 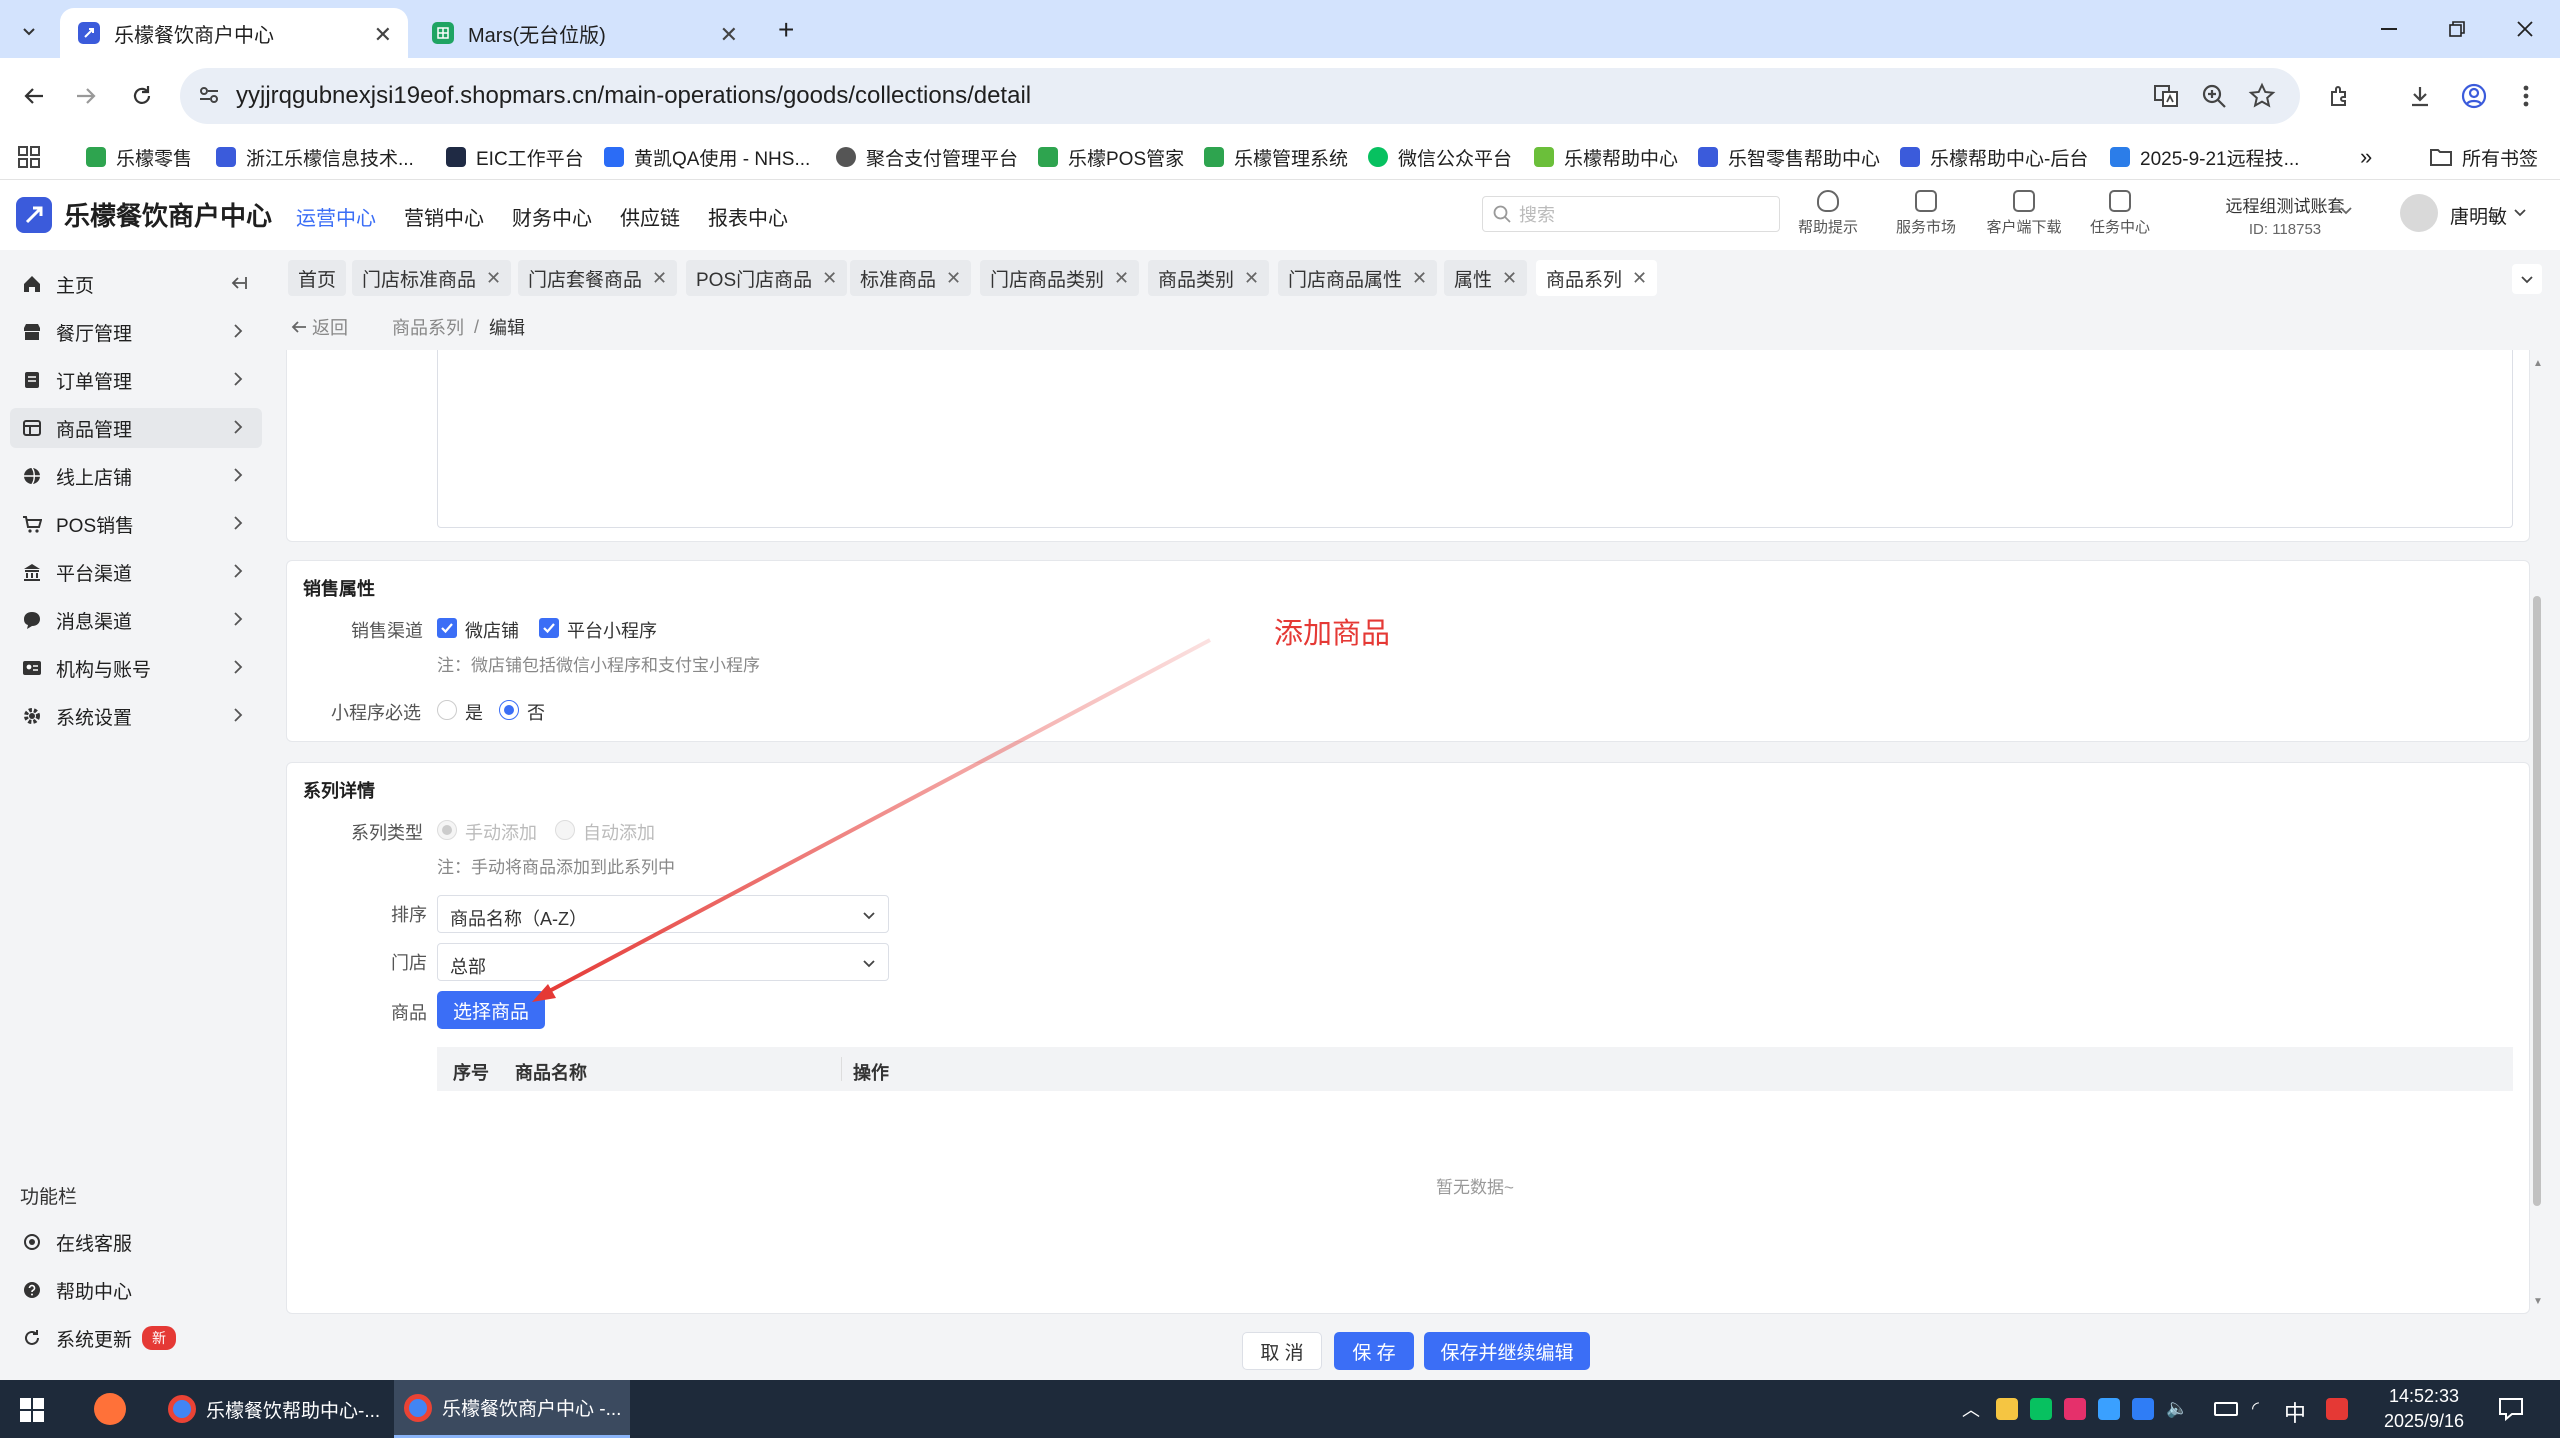 What do you see at coordinates (2041, 1409) in the screenshot?
I see `wechat-icon` at bounding box center [2041, 1409].